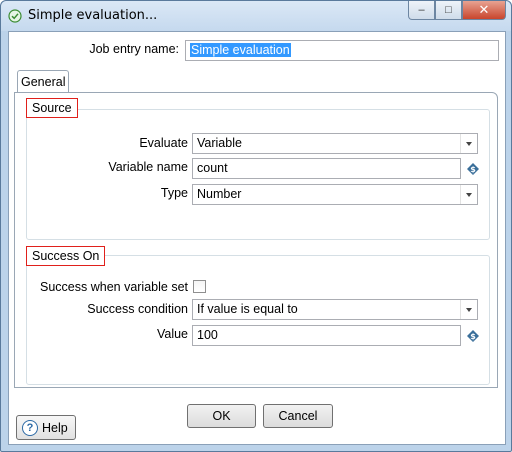 This screenshot has height=452, width=512. Describe the element at coordinates (335, 309) in the screenshot. I see `success-condition-select: If value is equal to` at that location.